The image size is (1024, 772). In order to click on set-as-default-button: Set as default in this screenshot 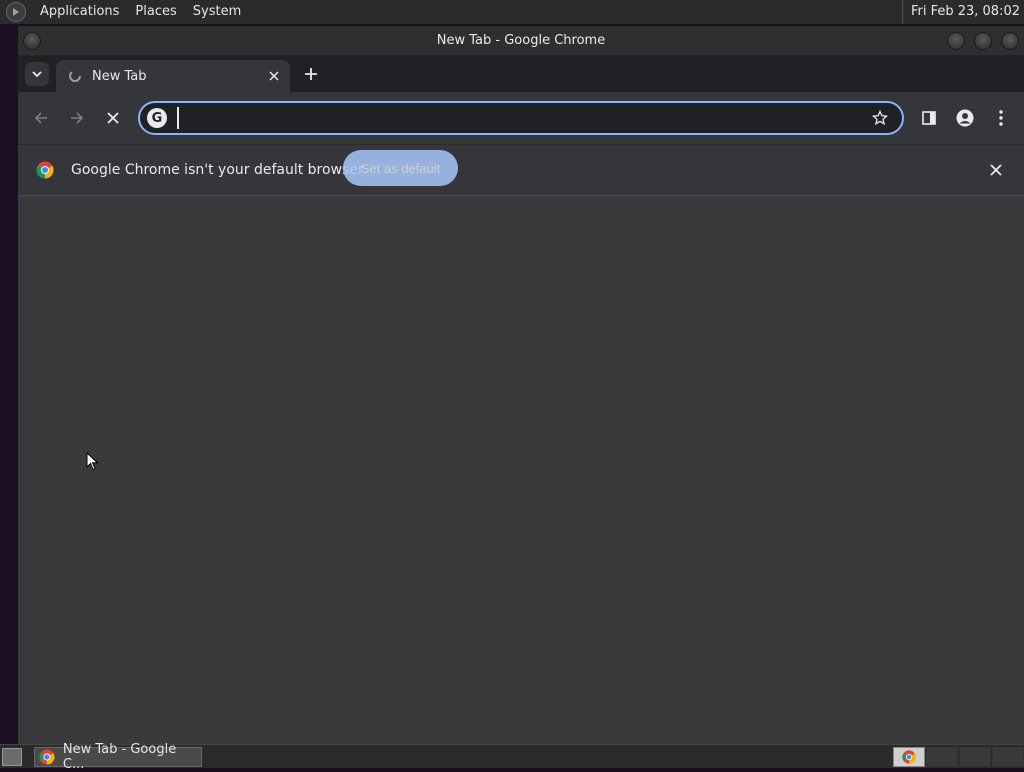, I will do `click(400, 168)`.